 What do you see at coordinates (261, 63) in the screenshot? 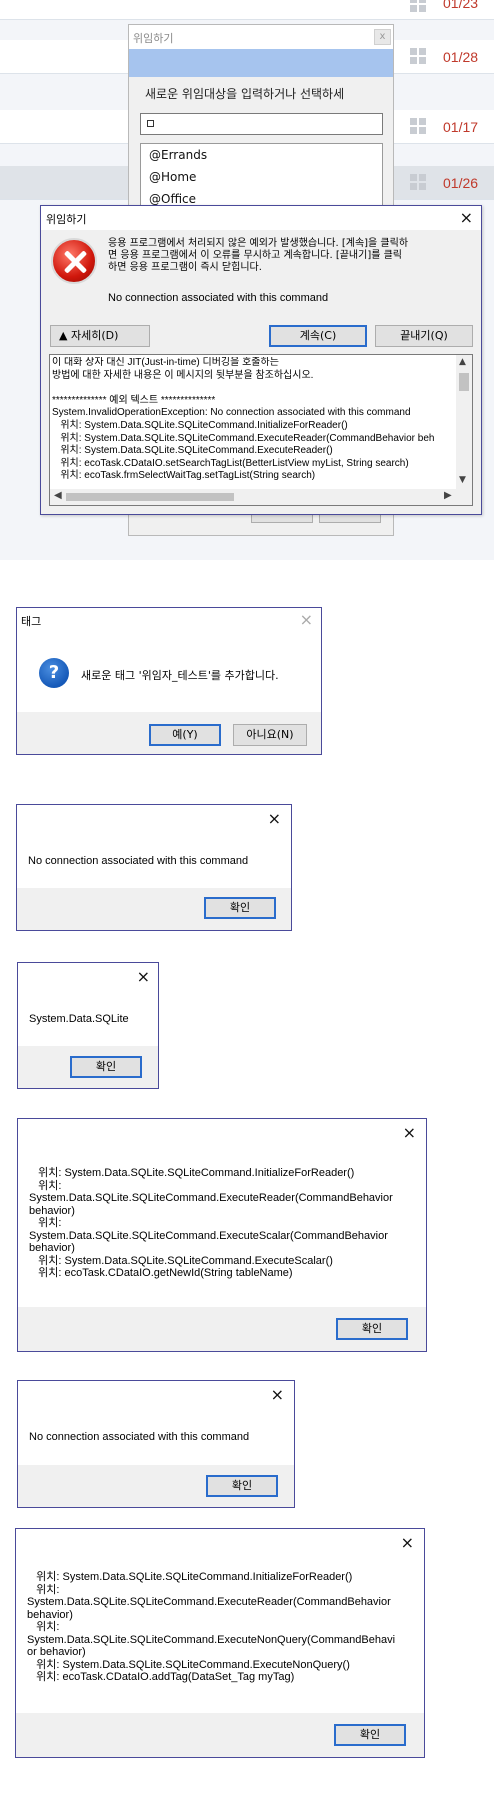
I see `header-band` at bounding box center [261, 63].